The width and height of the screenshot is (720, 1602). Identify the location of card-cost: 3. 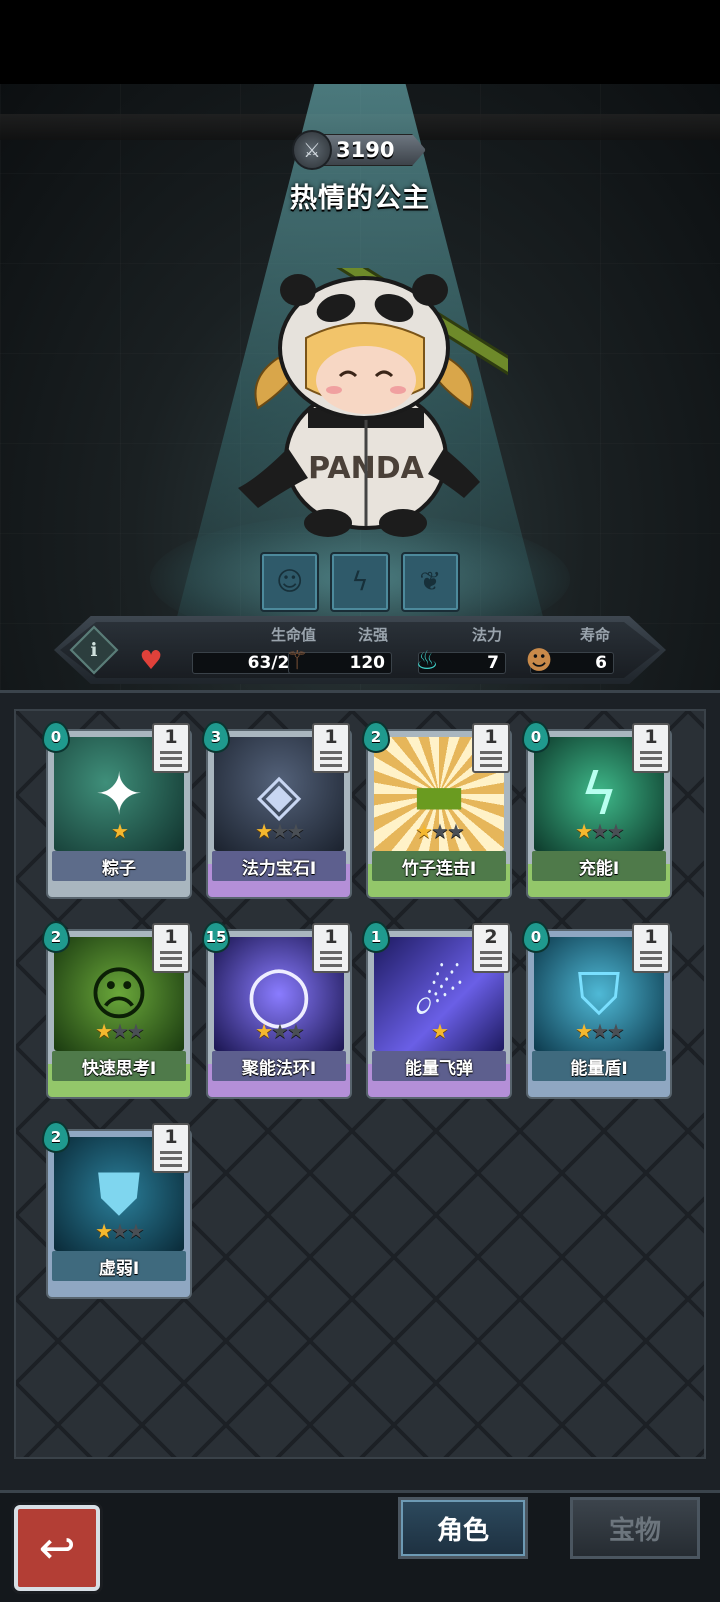
(216, 737).